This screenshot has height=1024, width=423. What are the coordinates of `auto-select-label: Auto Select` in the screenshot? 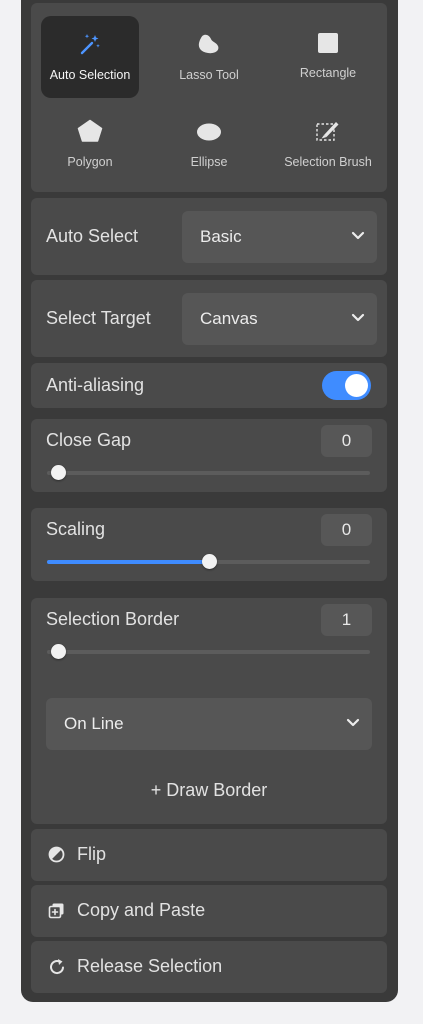 It's located at (92, 236).